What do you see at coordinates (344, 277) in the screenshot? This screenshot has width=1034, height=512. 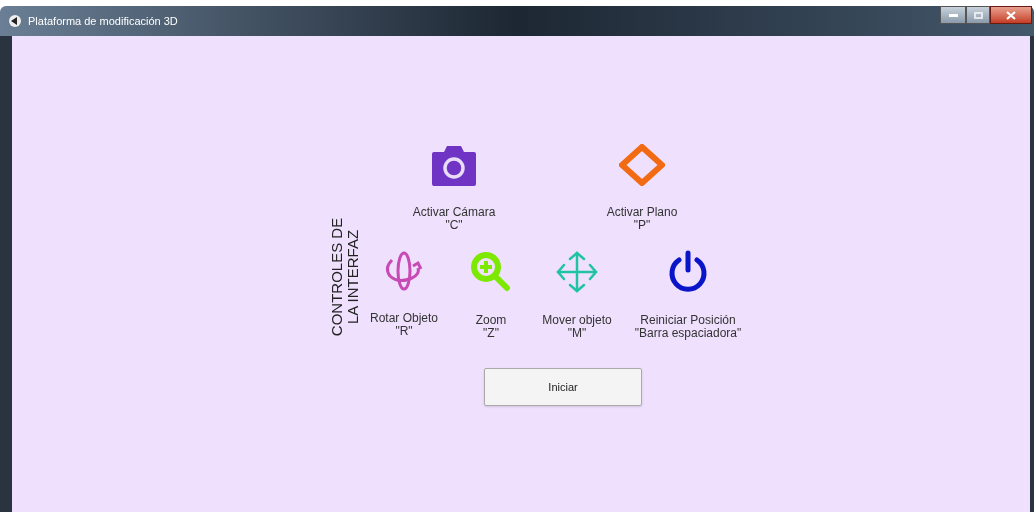 I see `heading: CONTROLES DE LA INTERFAZ` at bounding box center [344, 277].